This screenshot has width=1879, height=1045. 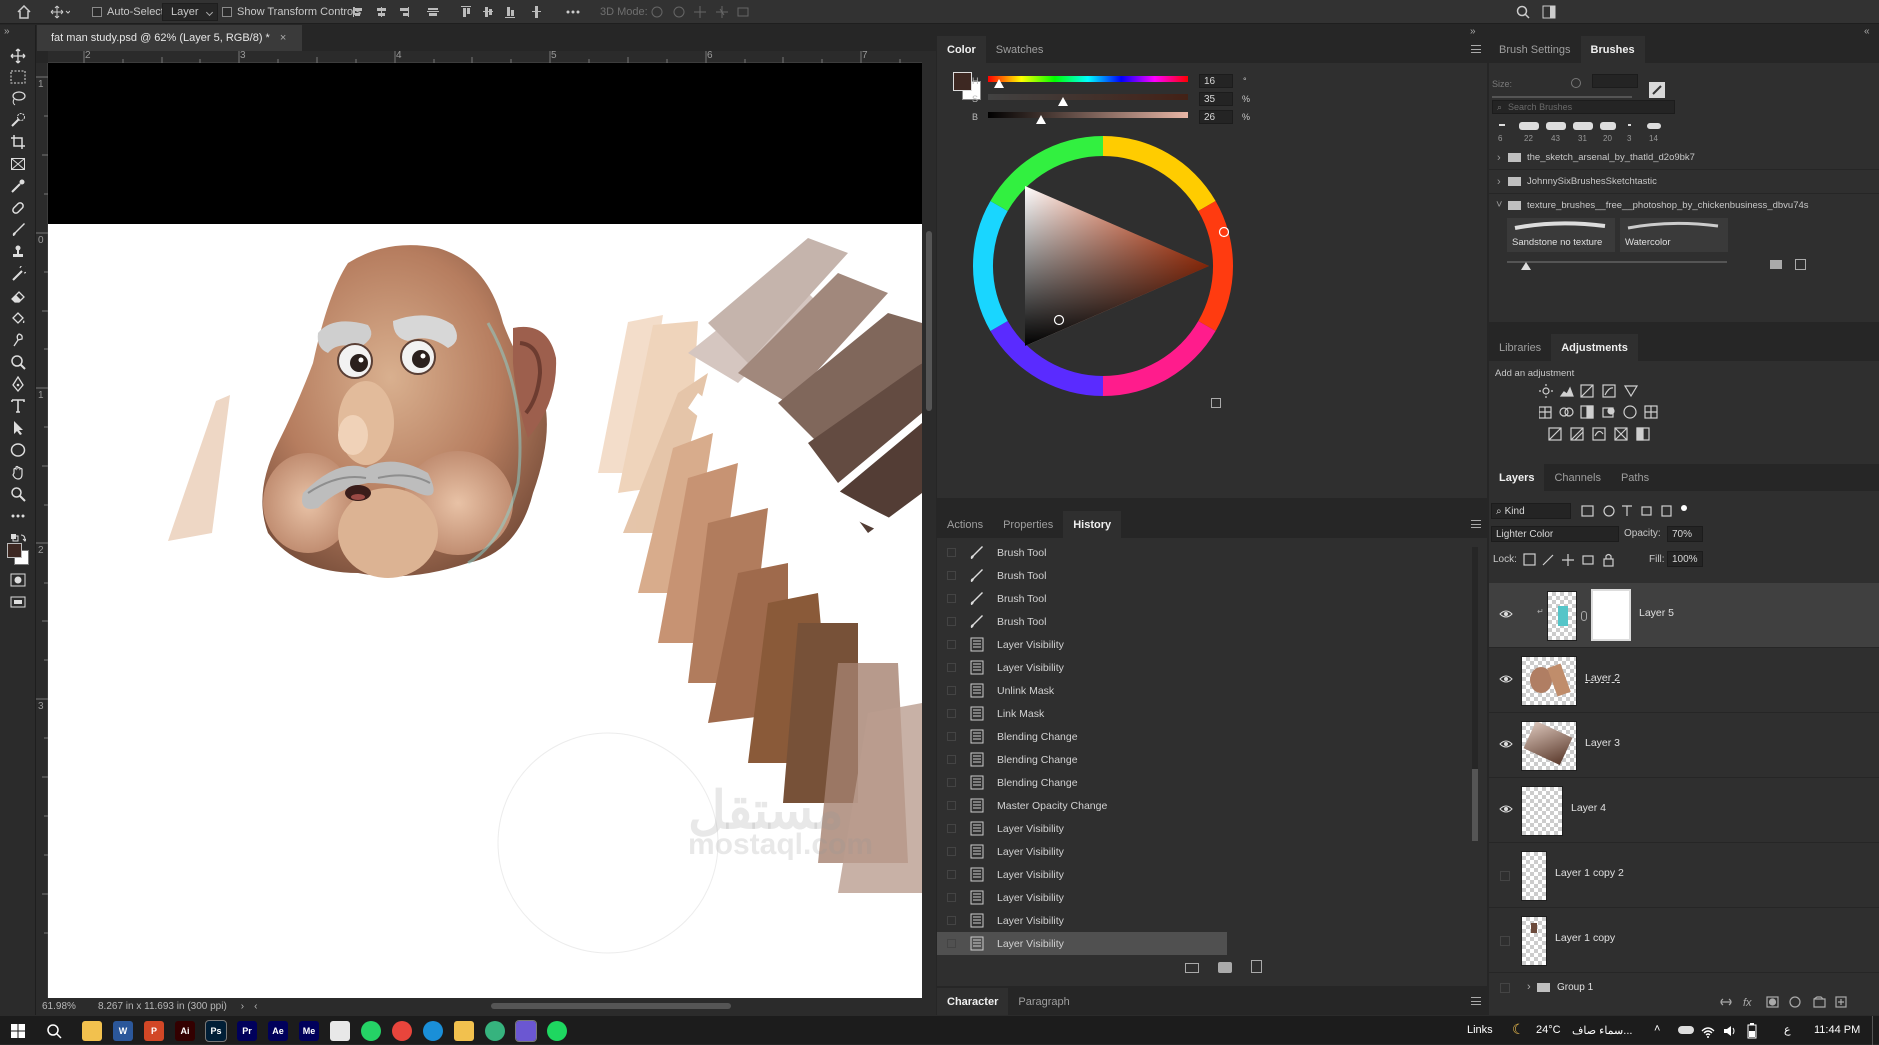 What do you see at coordinates (340, 1031) in the screenshot?
I see `app-v-icon` at bounding box center [340, 1031].